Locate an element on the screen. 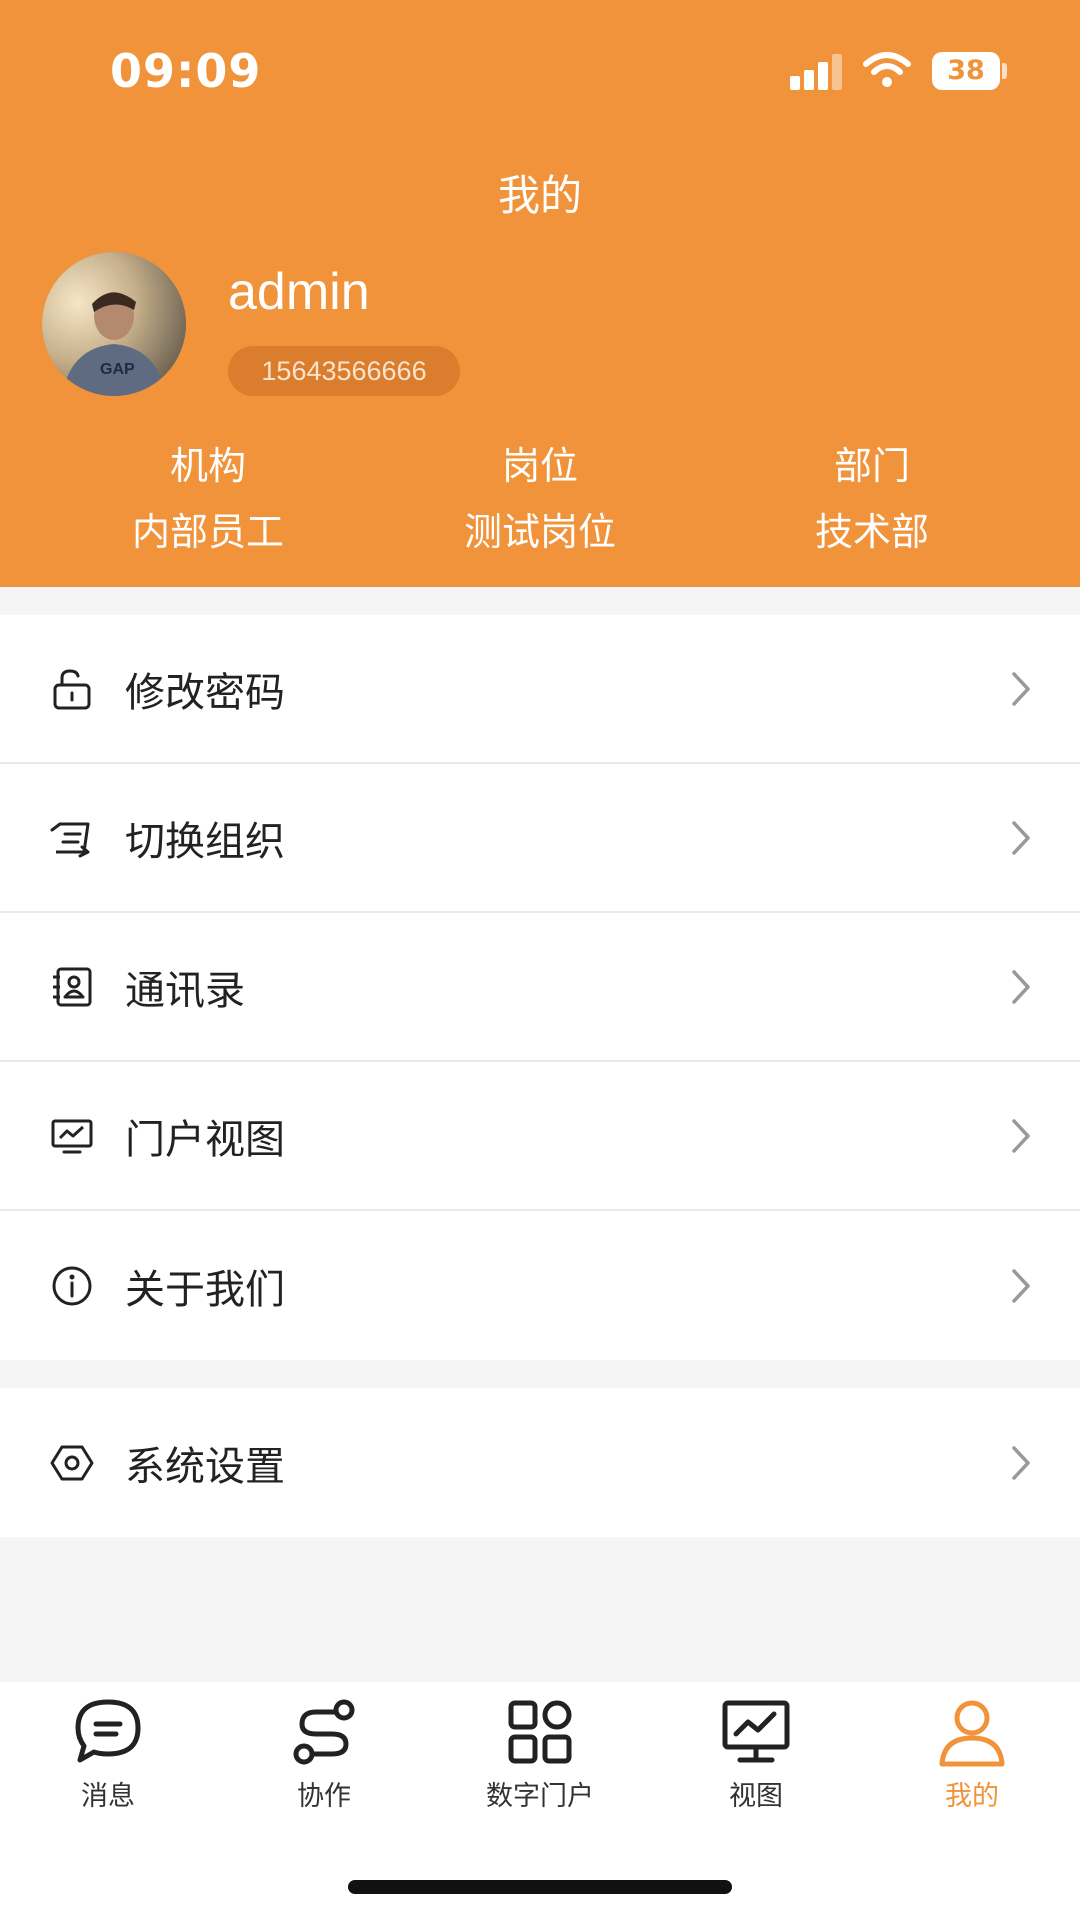  switch-icon is located at coordinates (70, 839).